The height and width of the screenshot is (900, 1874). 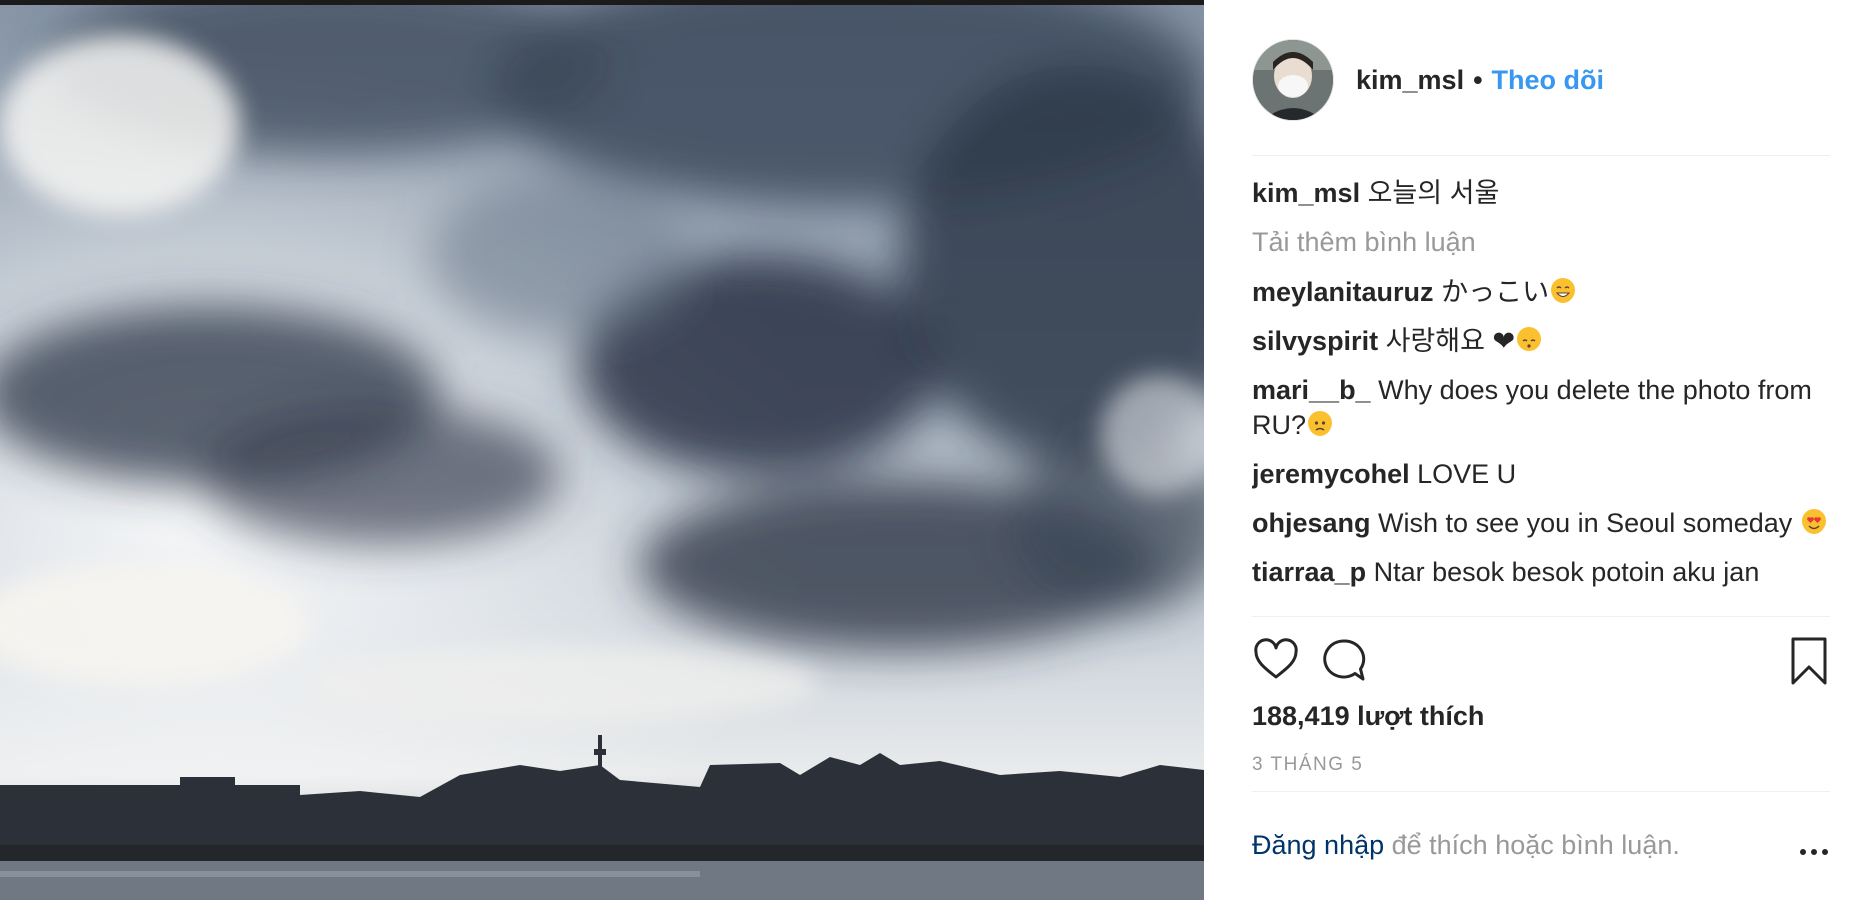 I want to click on load-more-comments-button: Tải thêm bình luận, so click(x=1547, y=242).